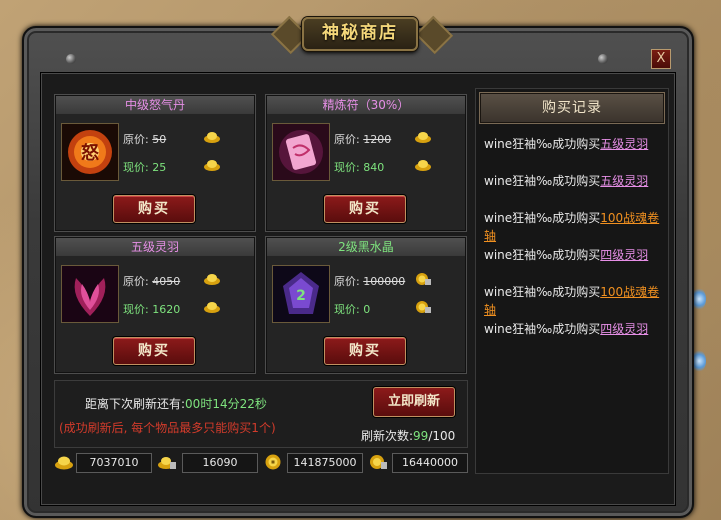  What do you see at coordinates (155, 247) in the screenshot?
I see `item-name: 五级灵羽` at bounding box center [155, 247].